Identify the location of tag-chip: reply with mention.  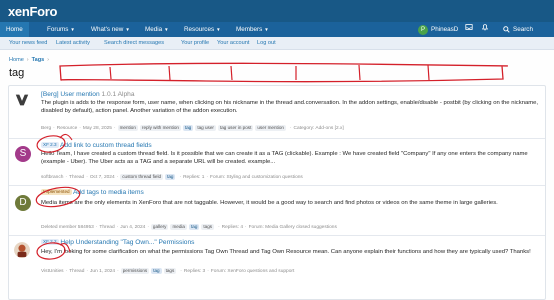
(160, 128).